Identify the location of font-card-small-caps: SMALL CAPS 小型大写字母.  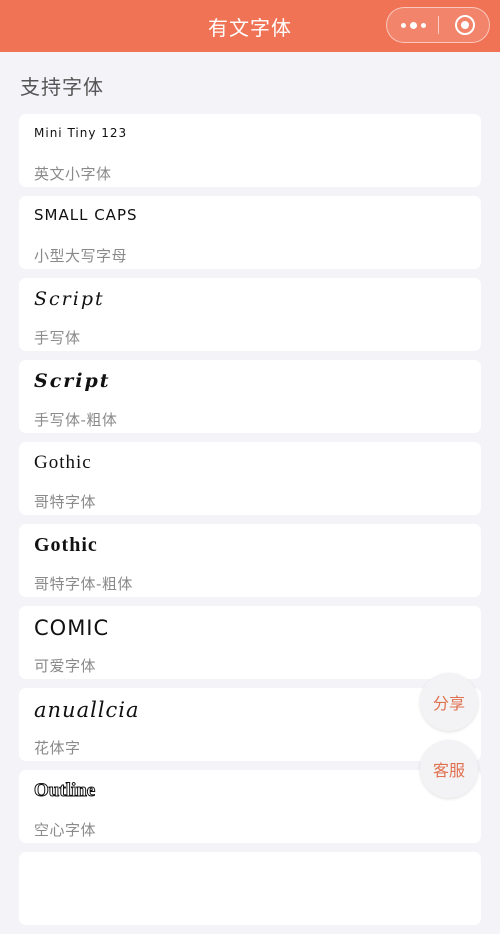
(250, 232).